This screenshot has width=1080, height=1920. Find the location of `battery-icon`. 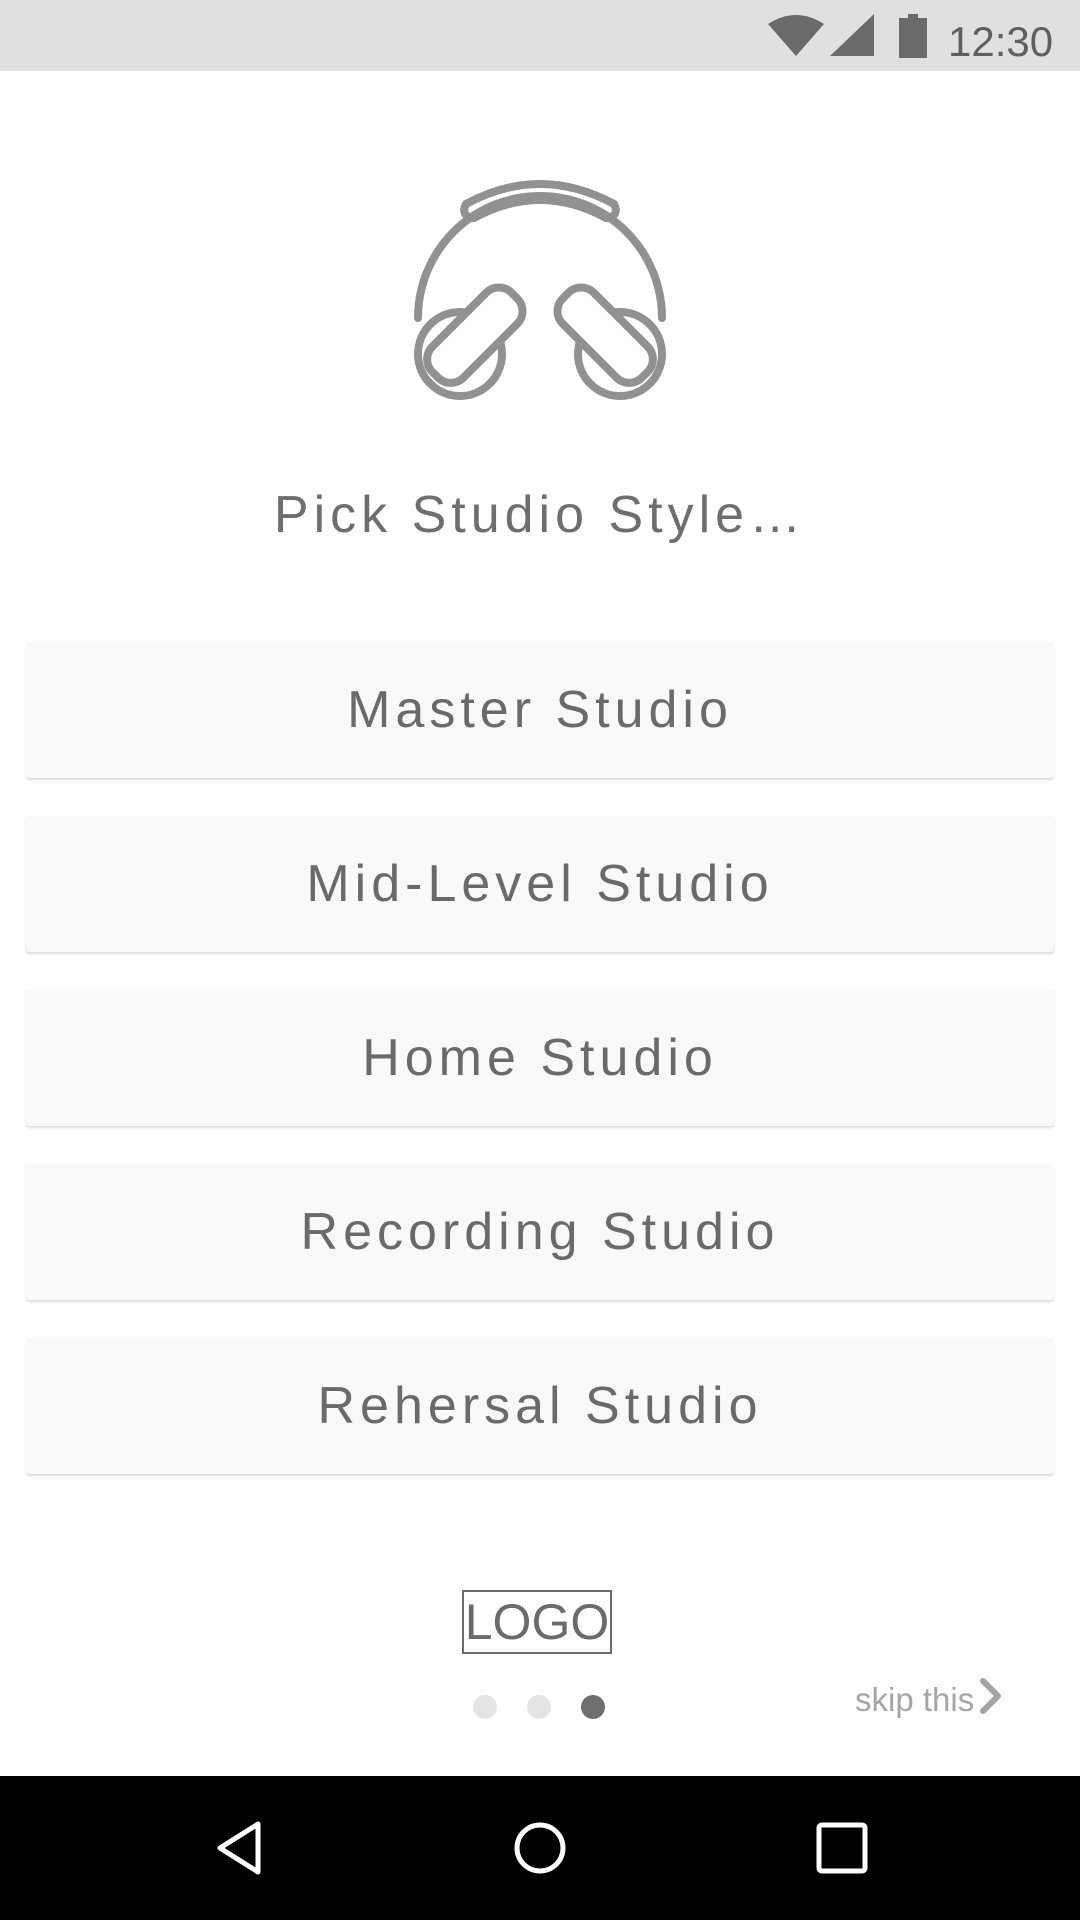

battery-icon is located at coordinates (913, 38).